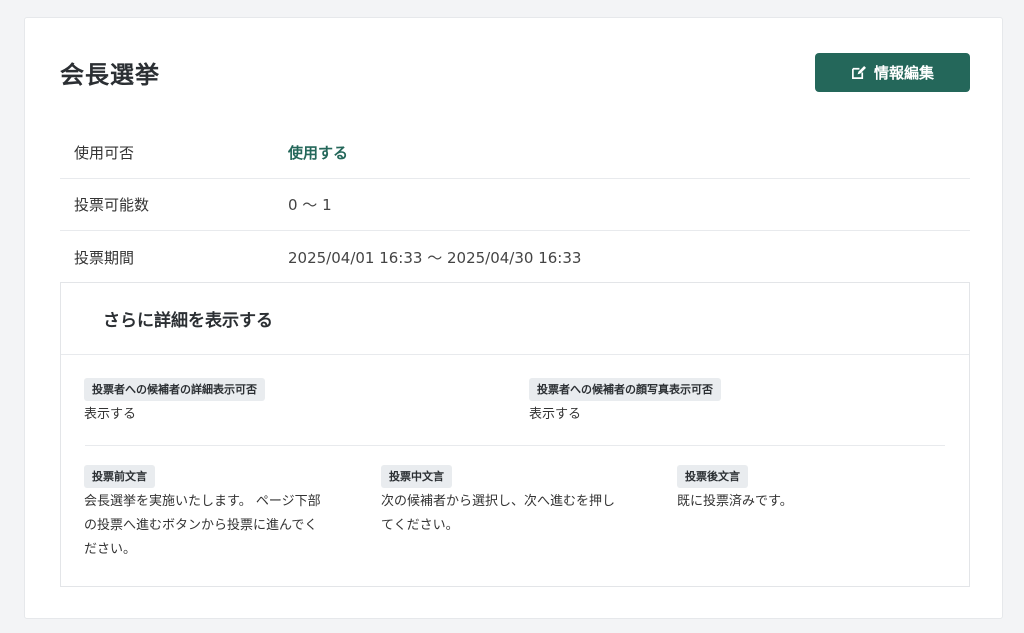 This screenshot has height=633, width=1024. Describe the element at coordinates (416, 477) in the screenshot. I see `field-badge: 投票中文言` at that location.